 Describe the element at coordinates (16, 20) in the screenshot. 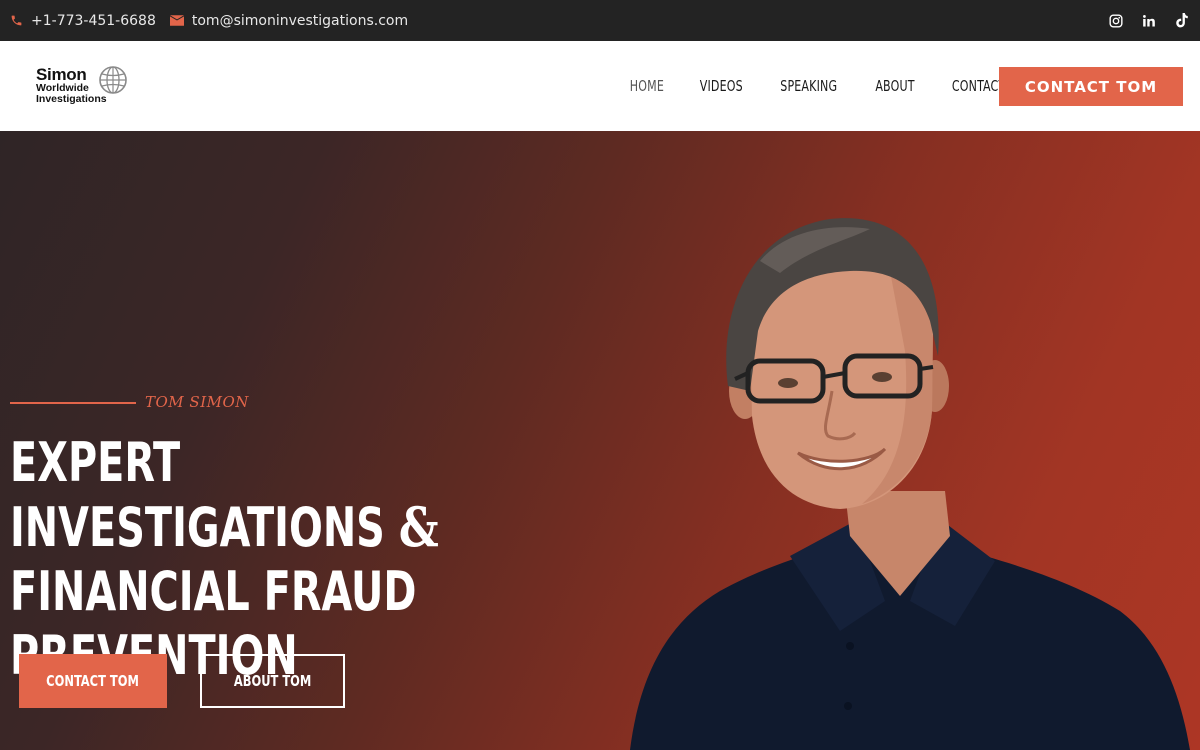

I see `phone-icon` at that location.